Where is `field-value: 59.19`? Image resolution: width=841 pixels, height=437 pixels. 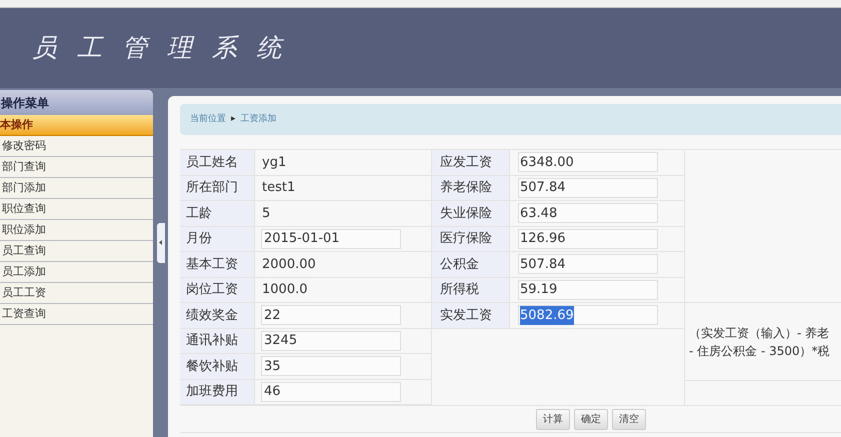
field-value: 59.19 is located at coordinates (539, 290).